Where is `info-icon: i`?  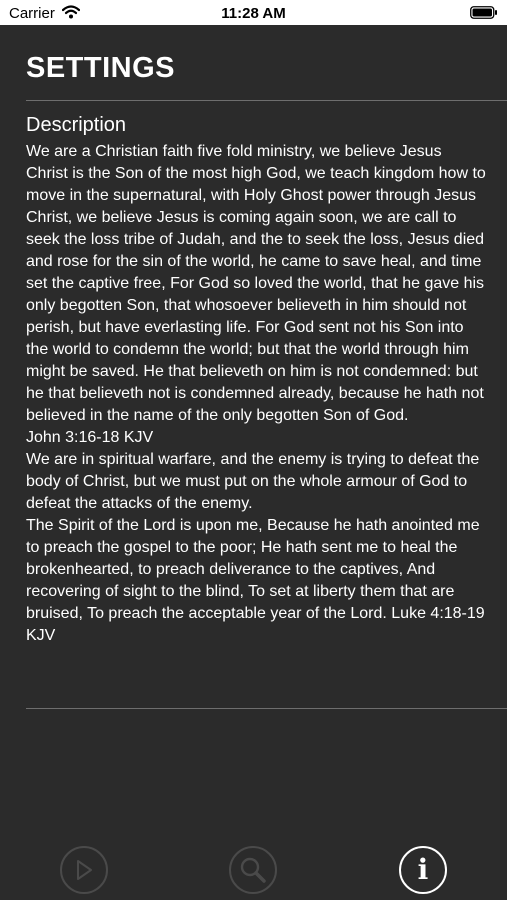 info-icon: i is located at coordinates (423, 869).